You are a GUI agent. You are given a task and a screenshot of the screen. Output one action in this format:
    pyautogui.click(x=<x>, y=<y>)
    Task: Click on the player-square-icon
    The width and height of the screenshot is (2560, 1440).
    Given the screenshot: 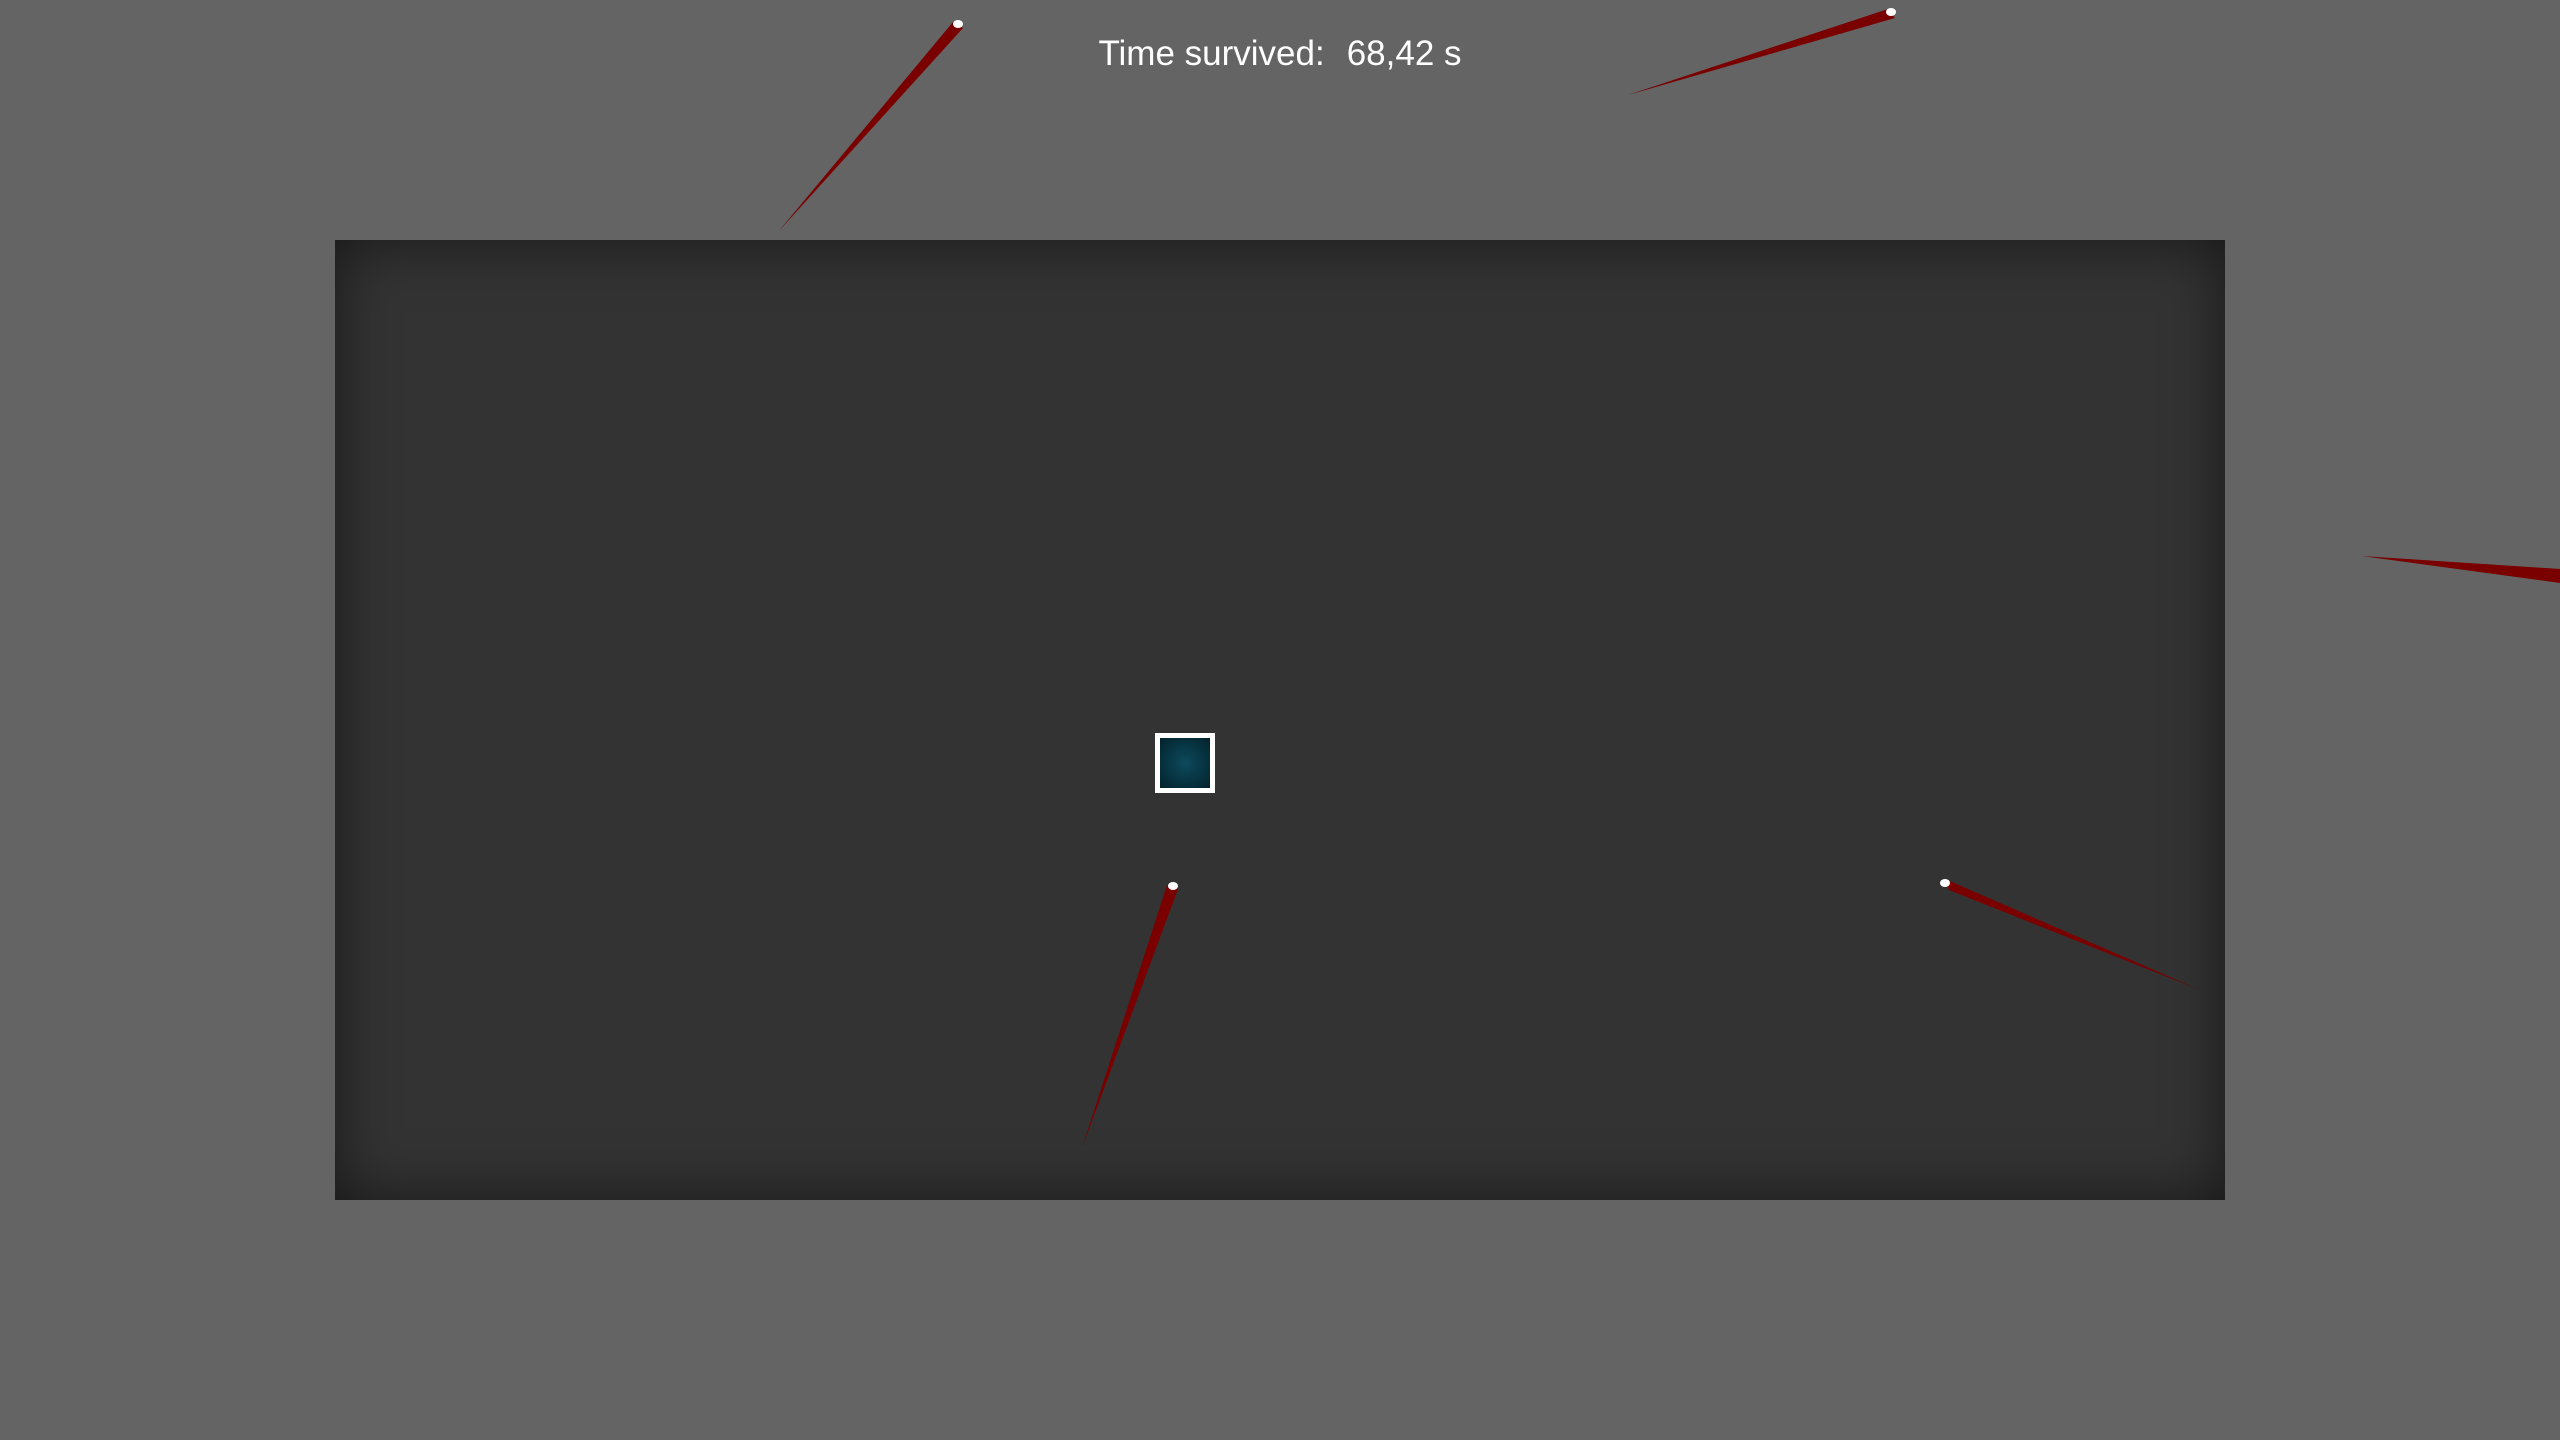 What is the action you would take?
    pyautogui.click(x=1185, y=763)
    